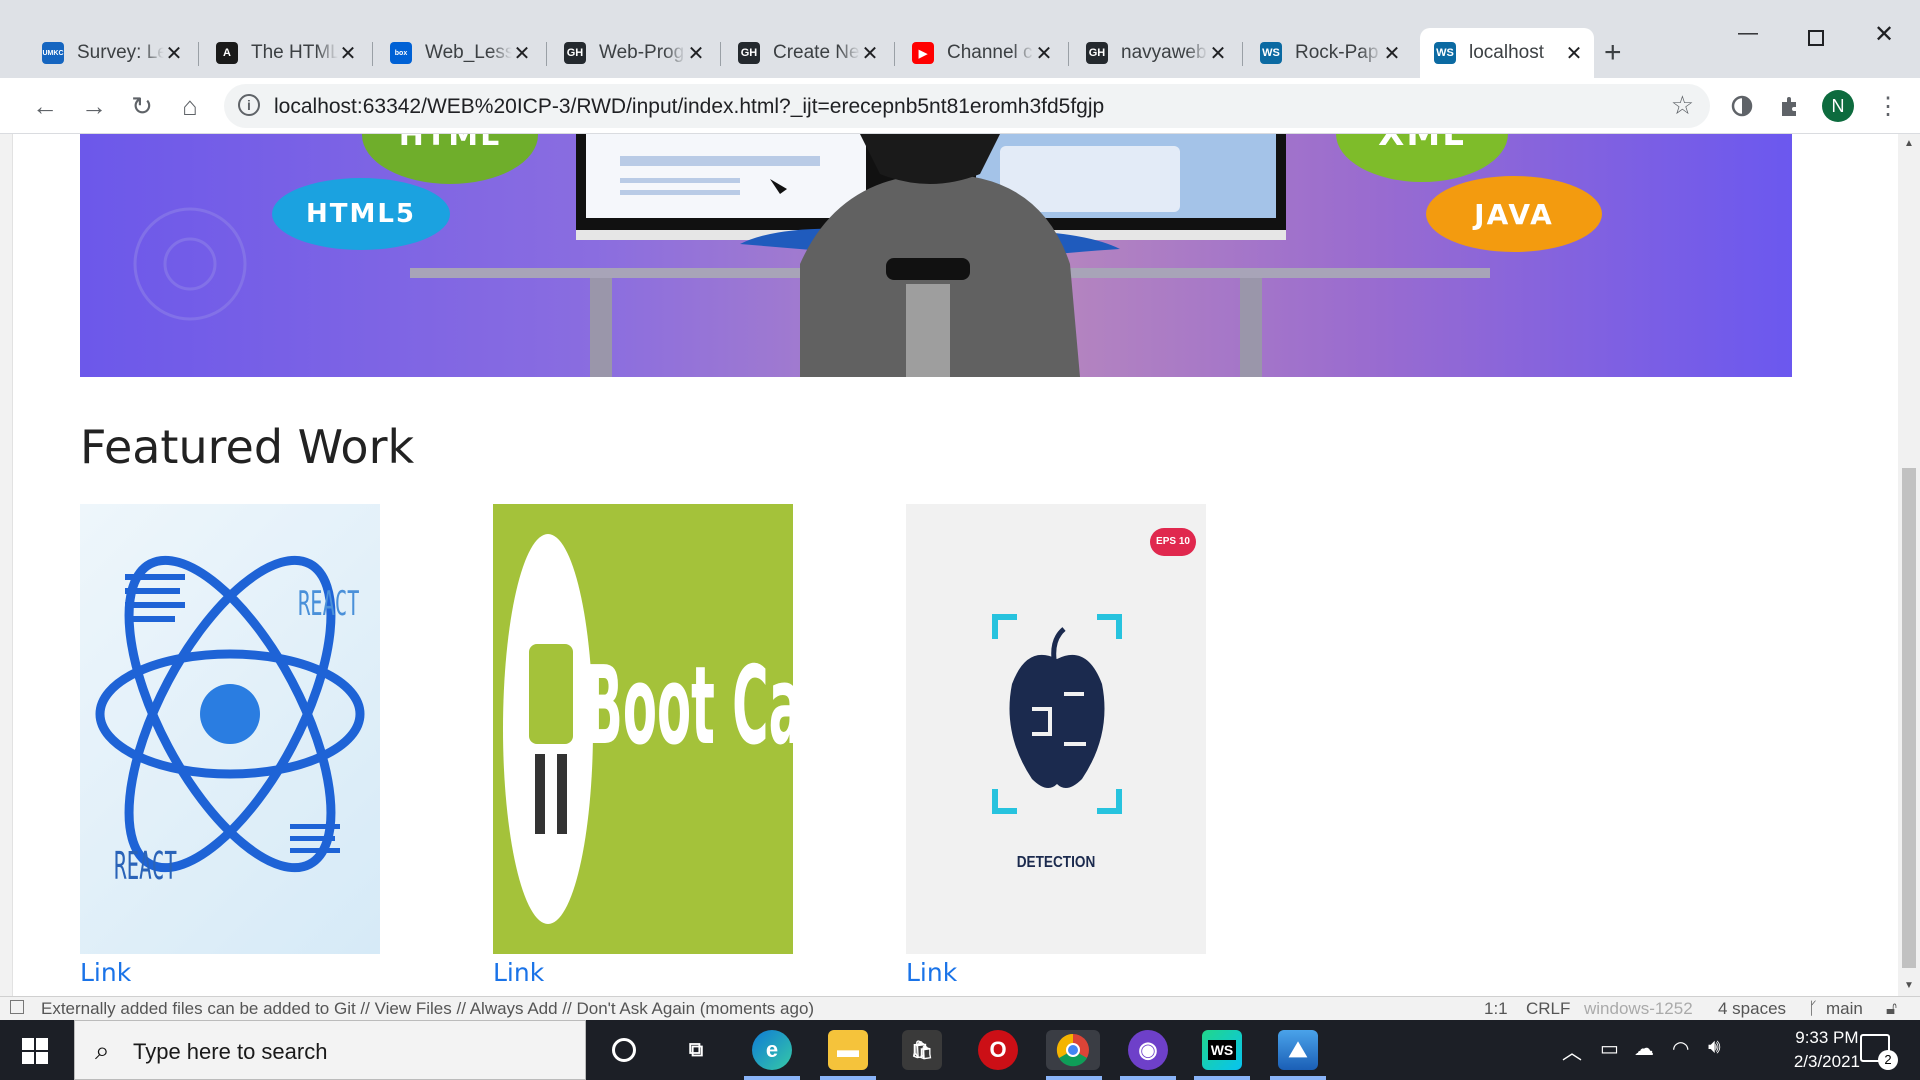  I want to click on extension-icon, so click(1742, 106).